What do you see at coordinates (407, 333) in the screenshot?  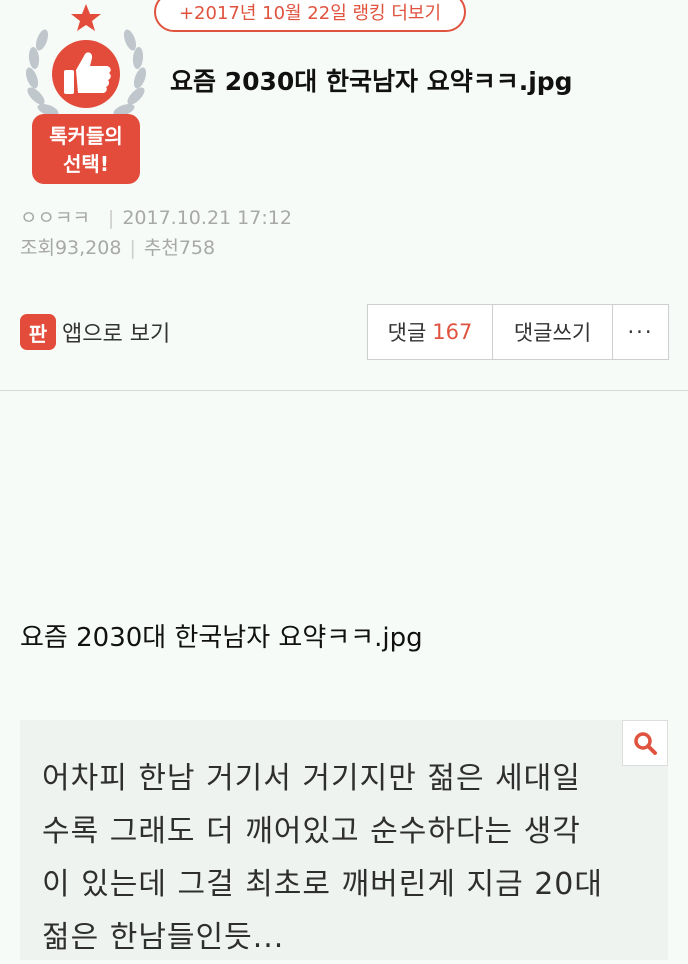 I see `comments-label: 댓글` at bounding box center [407, 333].